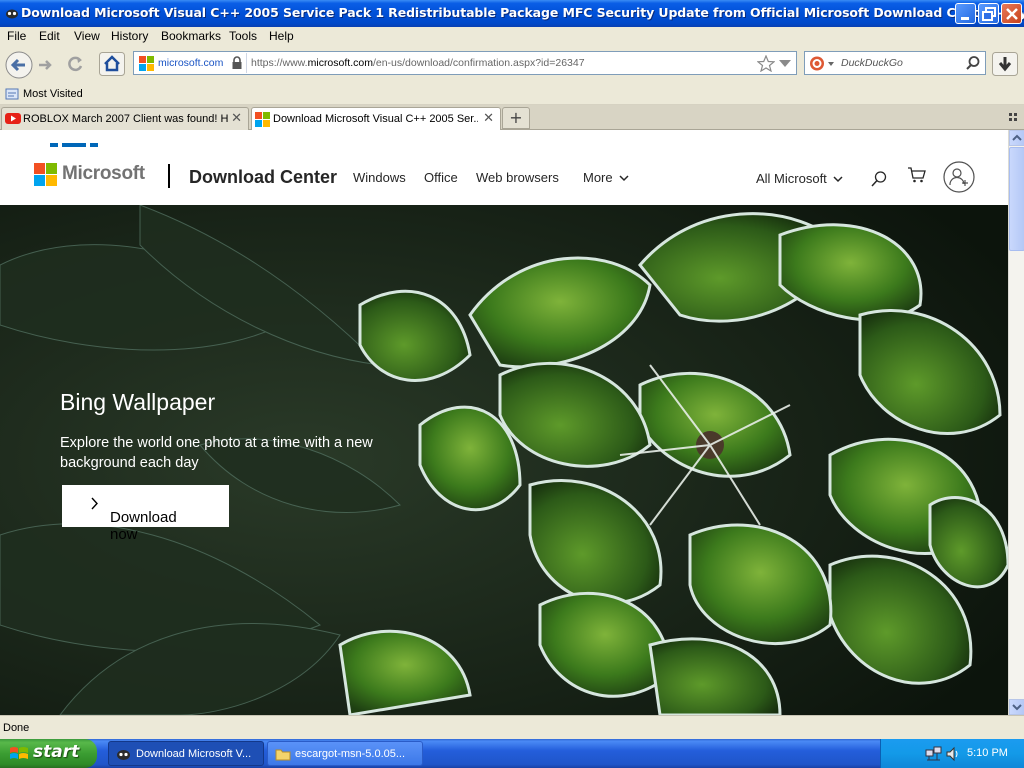  I want to click on most-visited-icon, so click(12, 94).